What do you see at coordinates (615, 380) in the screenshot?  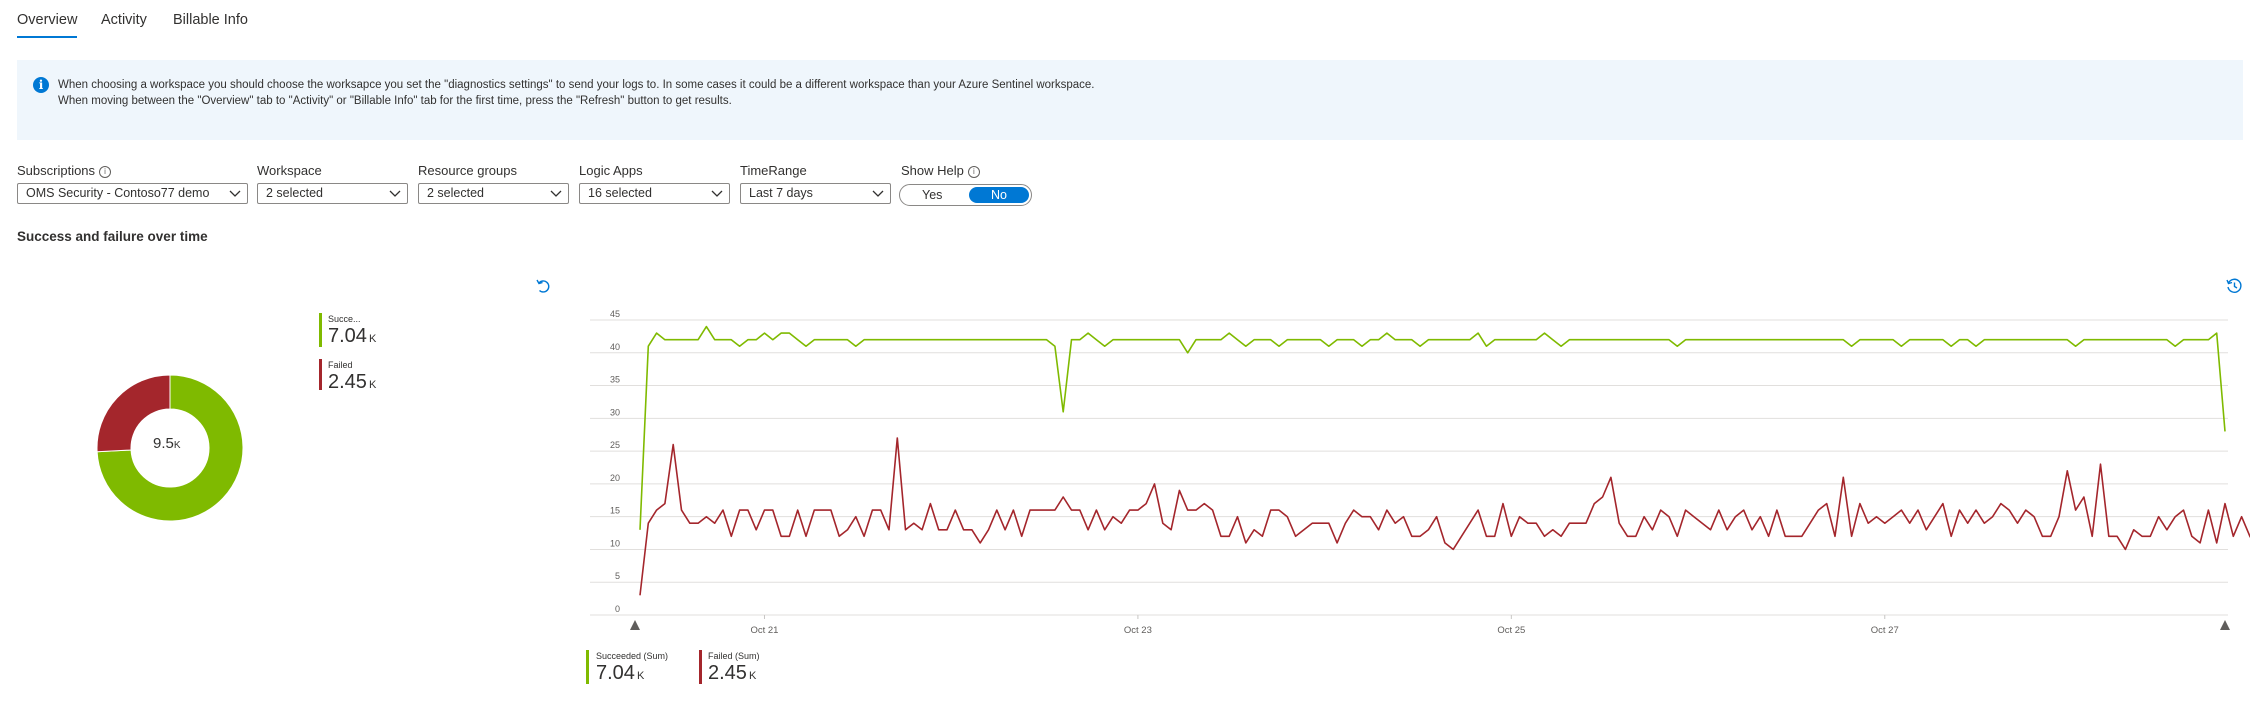 I see `y-tick-label: 35` at bounding box center [615, 380].